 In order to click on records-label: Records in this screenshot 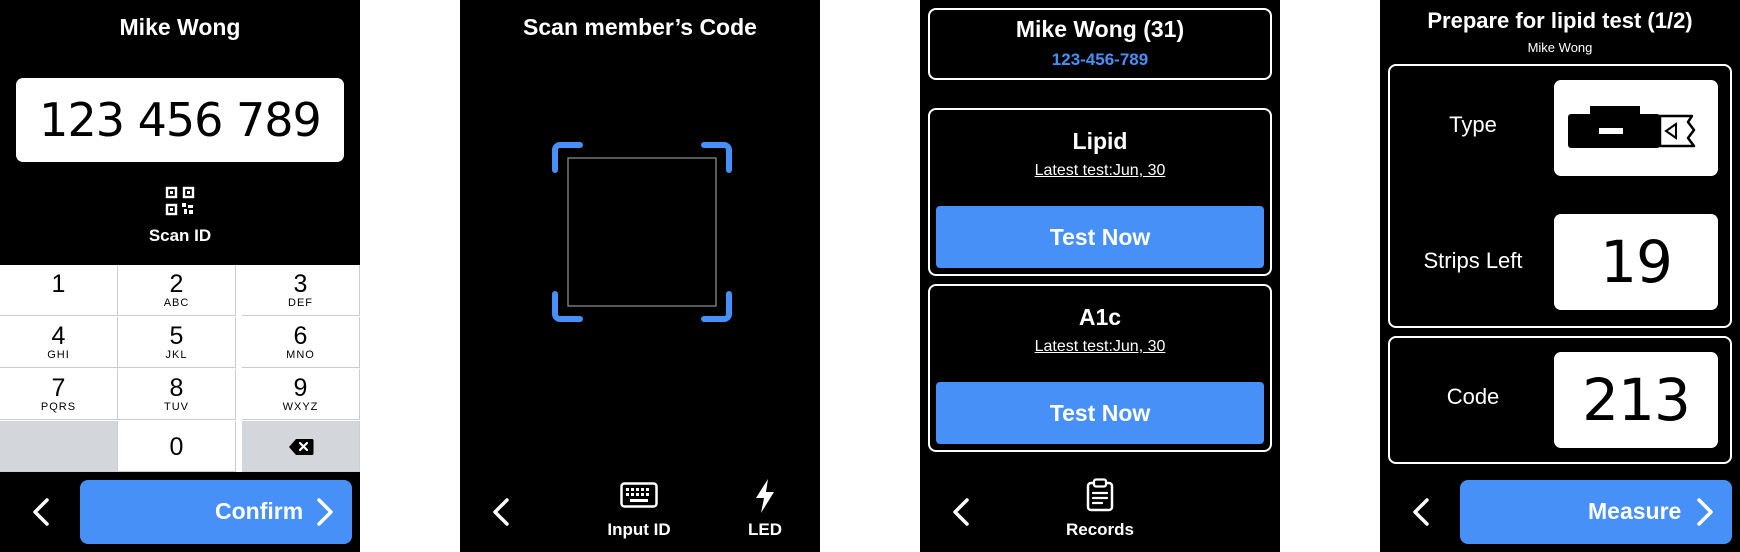, I will do `click(1100, 529)`.